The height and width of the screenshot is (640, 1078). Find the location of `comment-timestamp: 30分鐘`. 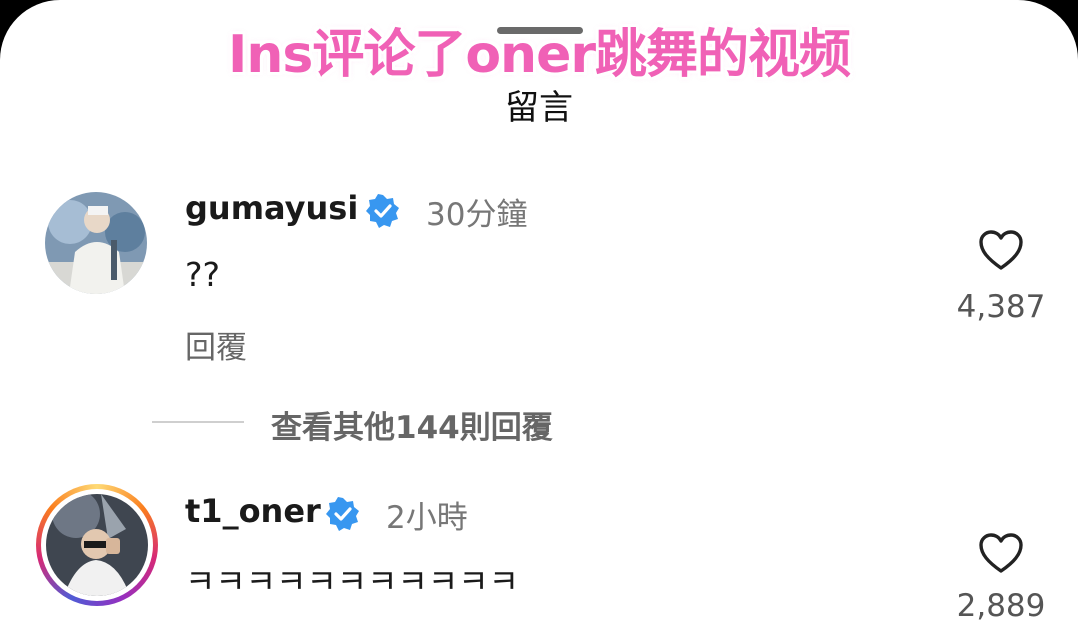

comment-timestamp: 30分鐘 is located at coordinates (477, 215).